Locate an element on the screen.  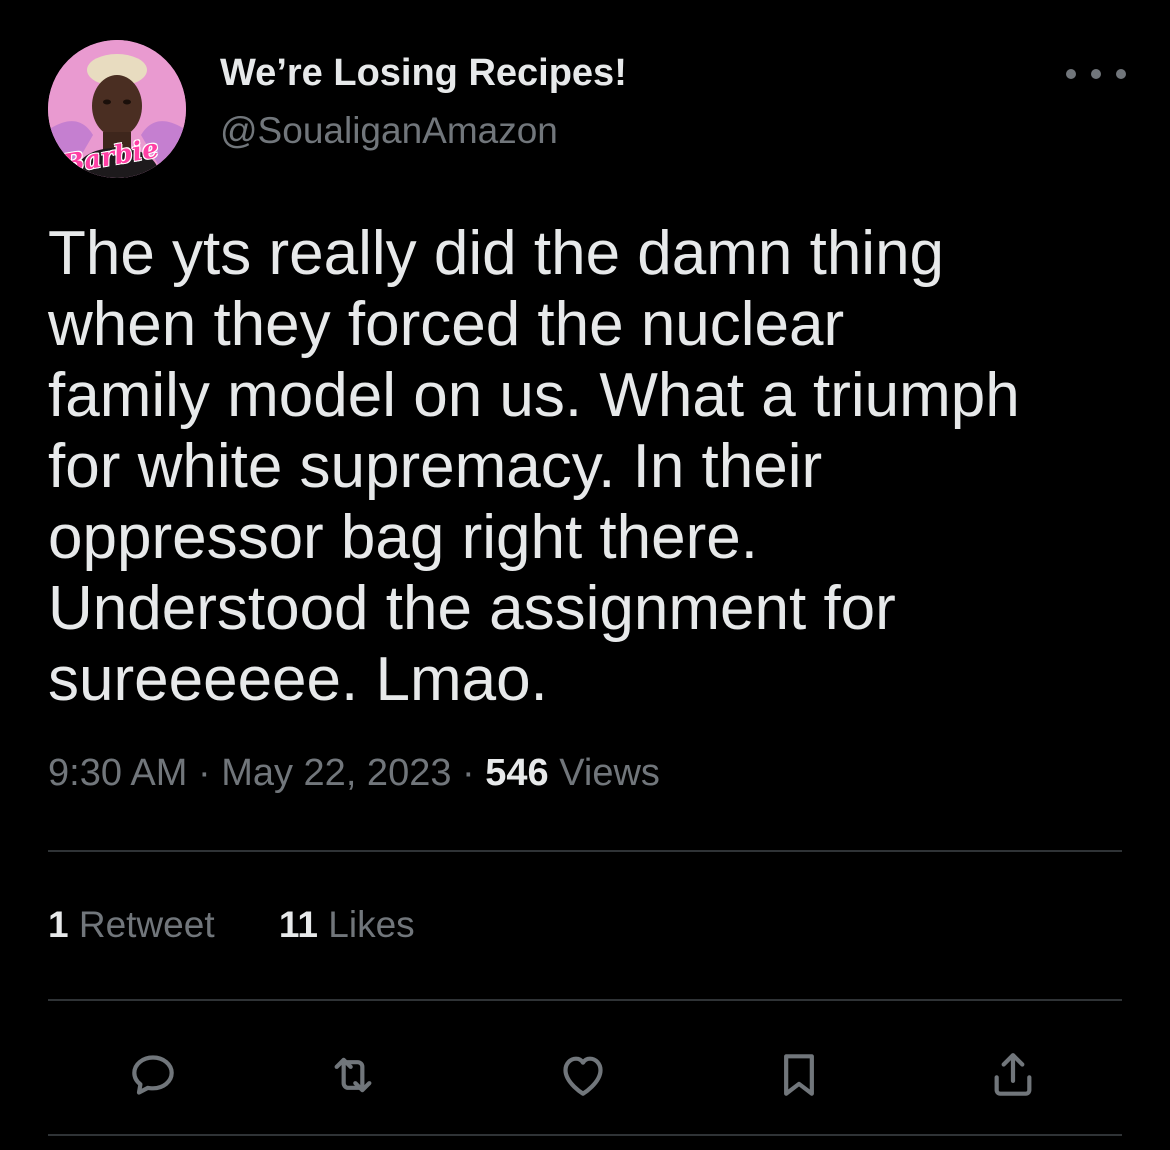
reply-button is located at coordinates (153, 1075).